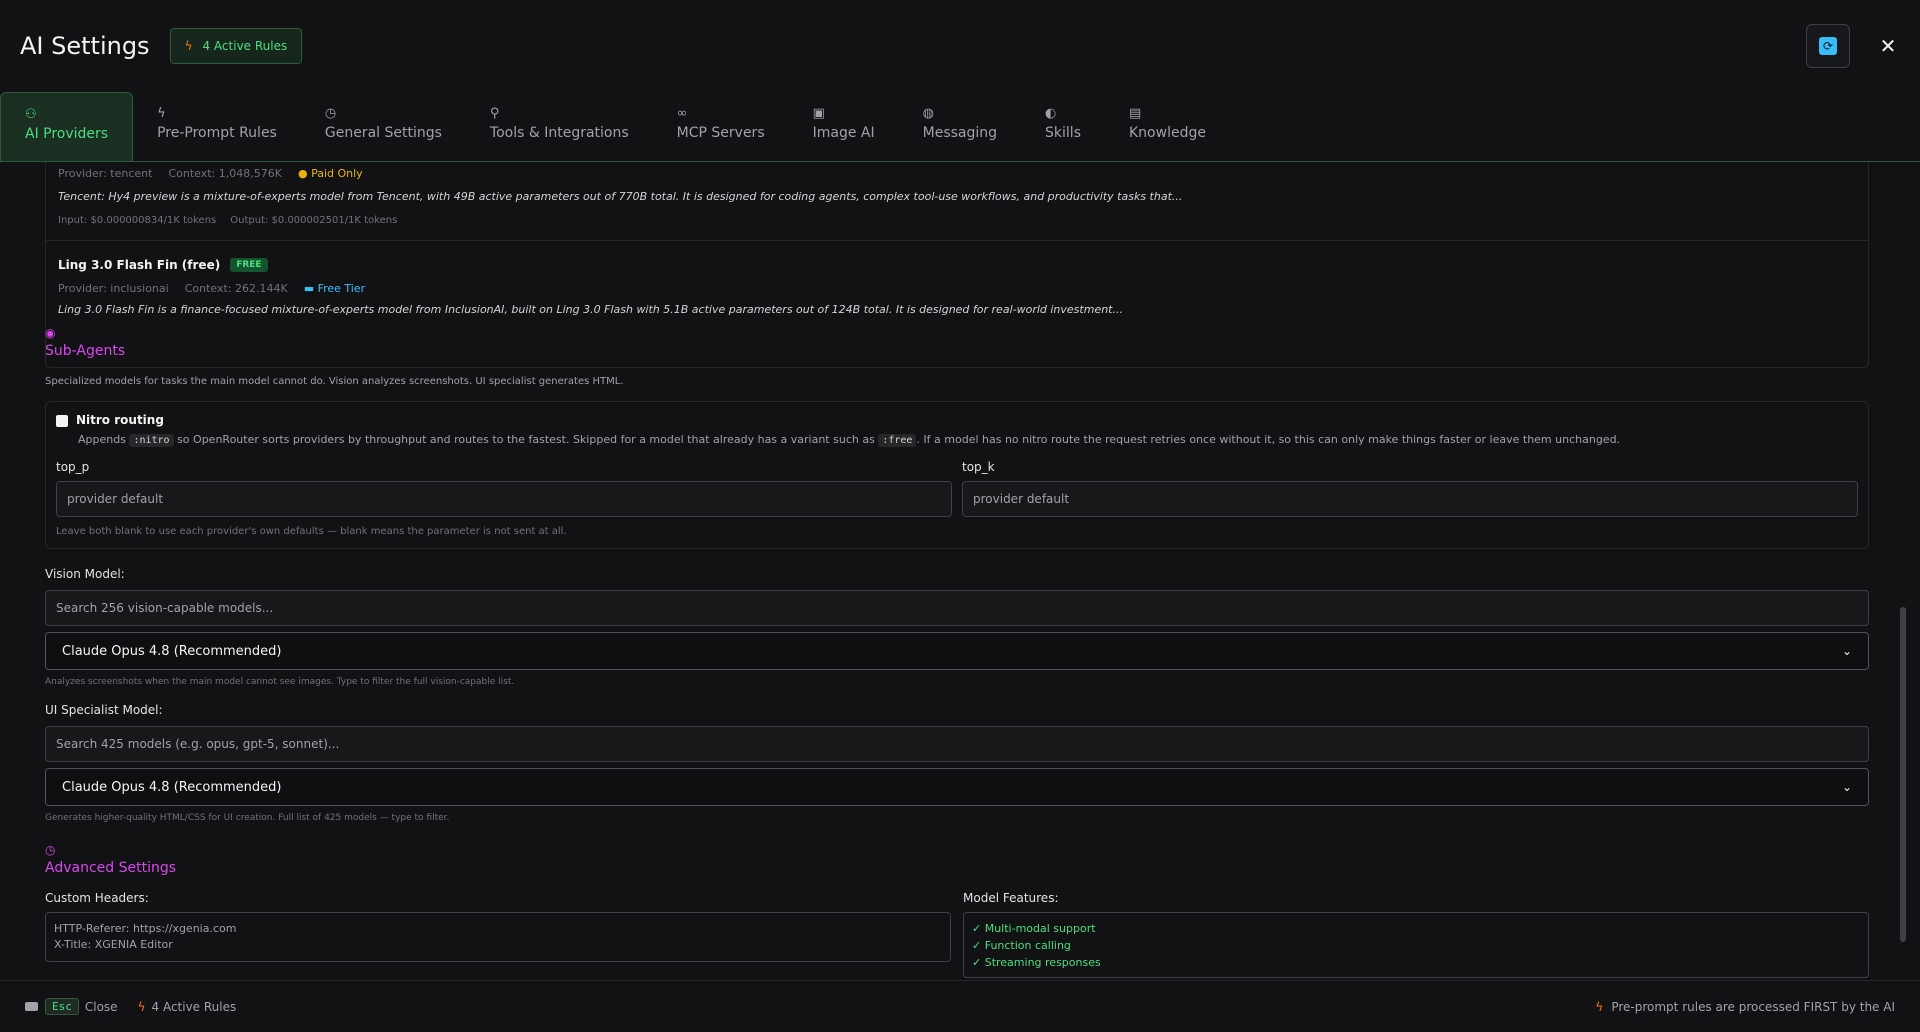  Describe the element at coordinates (85, 351) in the screenshot. I see `sub-agents-title: Sub-Agents` at that location.